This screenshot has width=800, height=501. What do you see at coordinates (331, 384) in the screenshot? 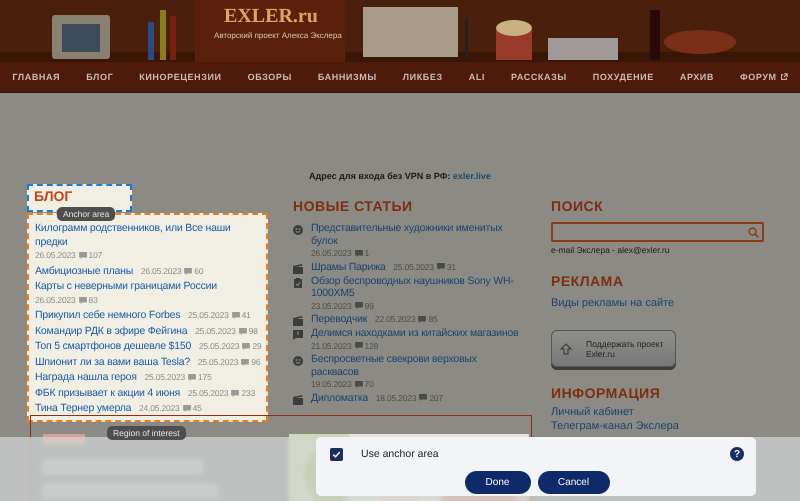
I see `post-date: 19.05.2023` at bounding box center [331, 384].